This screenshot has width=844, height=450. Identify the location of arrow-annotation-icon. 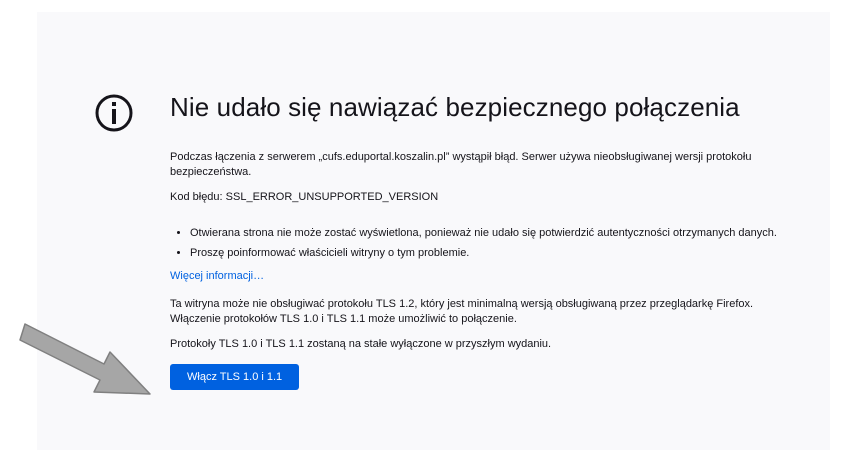
(85, 359).